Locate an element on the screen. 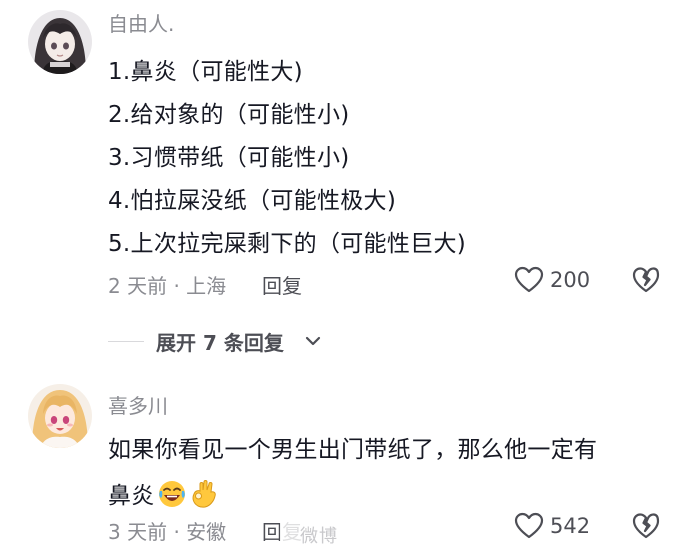 The width and height of the screenshot is (690, 558). like-count: 200 is located at coordinates (570, 280).